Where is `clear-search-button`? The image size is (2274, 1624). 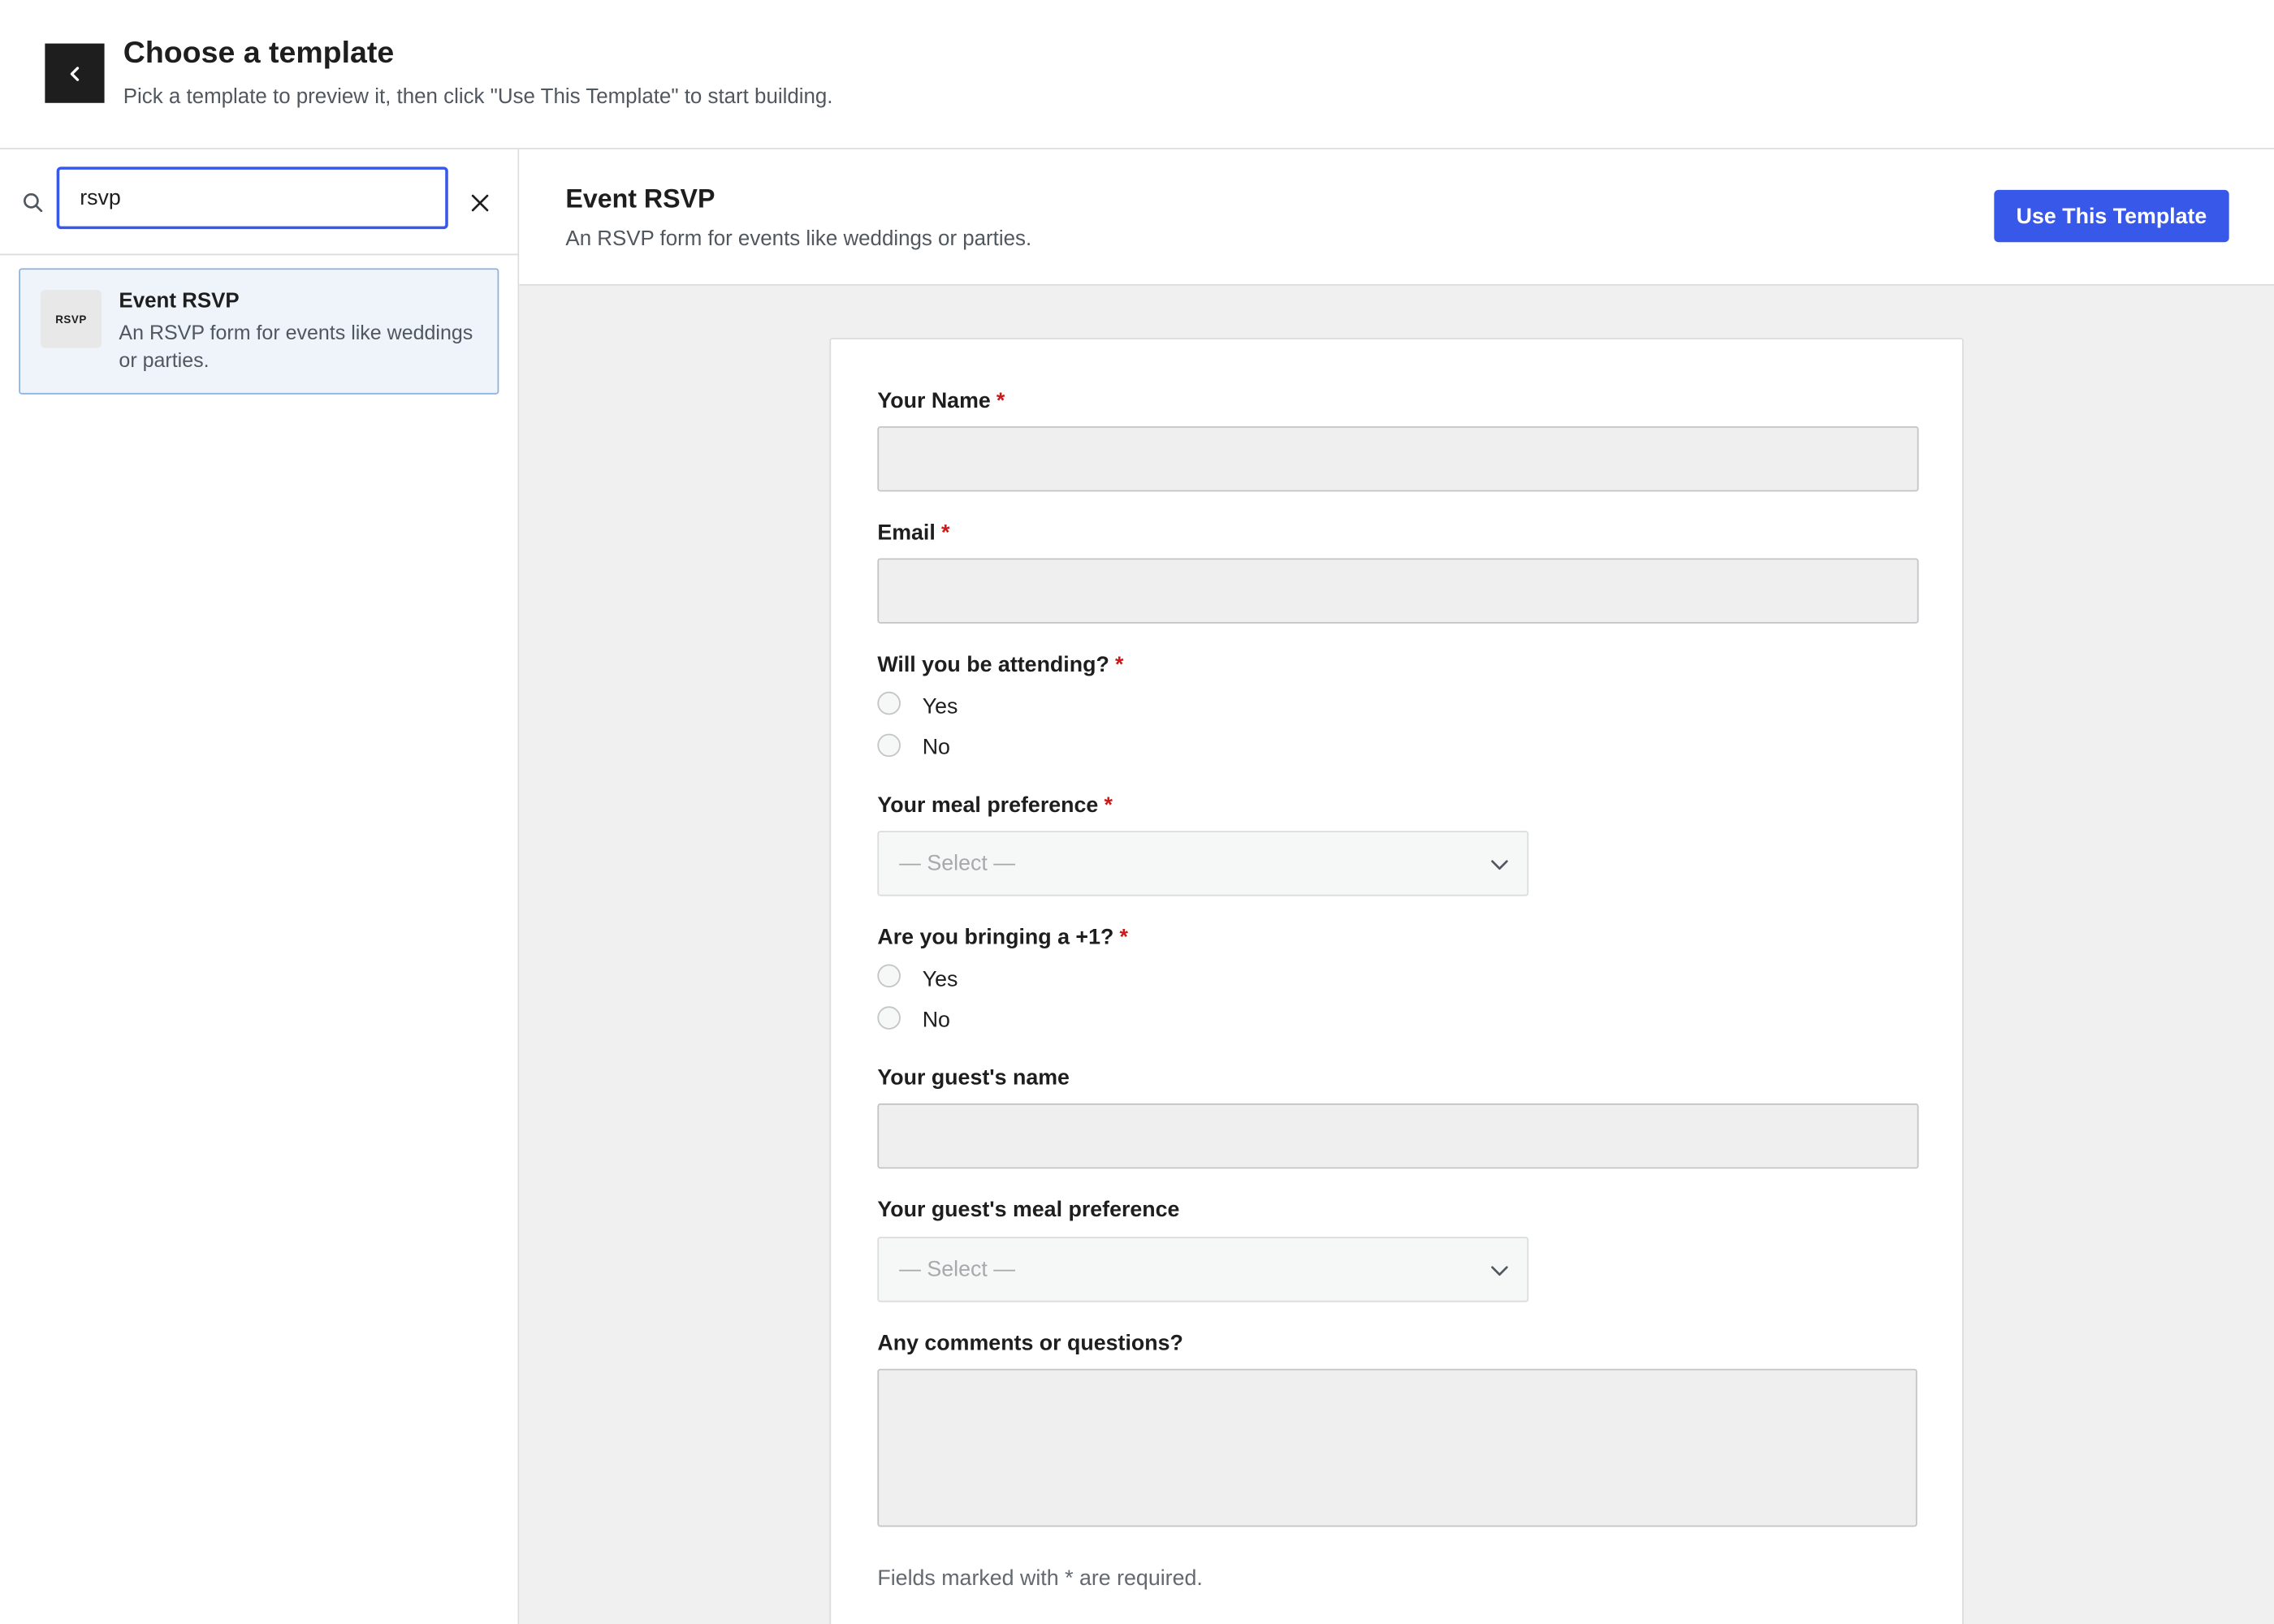 clear-search-button is located at coordinates (480, 203).